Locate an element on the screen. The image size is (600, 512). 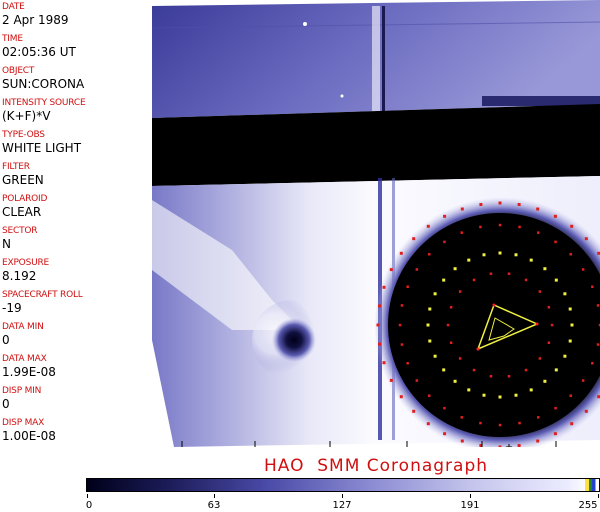
field-intensity-source: INTENSITY SOURCE (K+F)*V is located at coordinates (76, 110).